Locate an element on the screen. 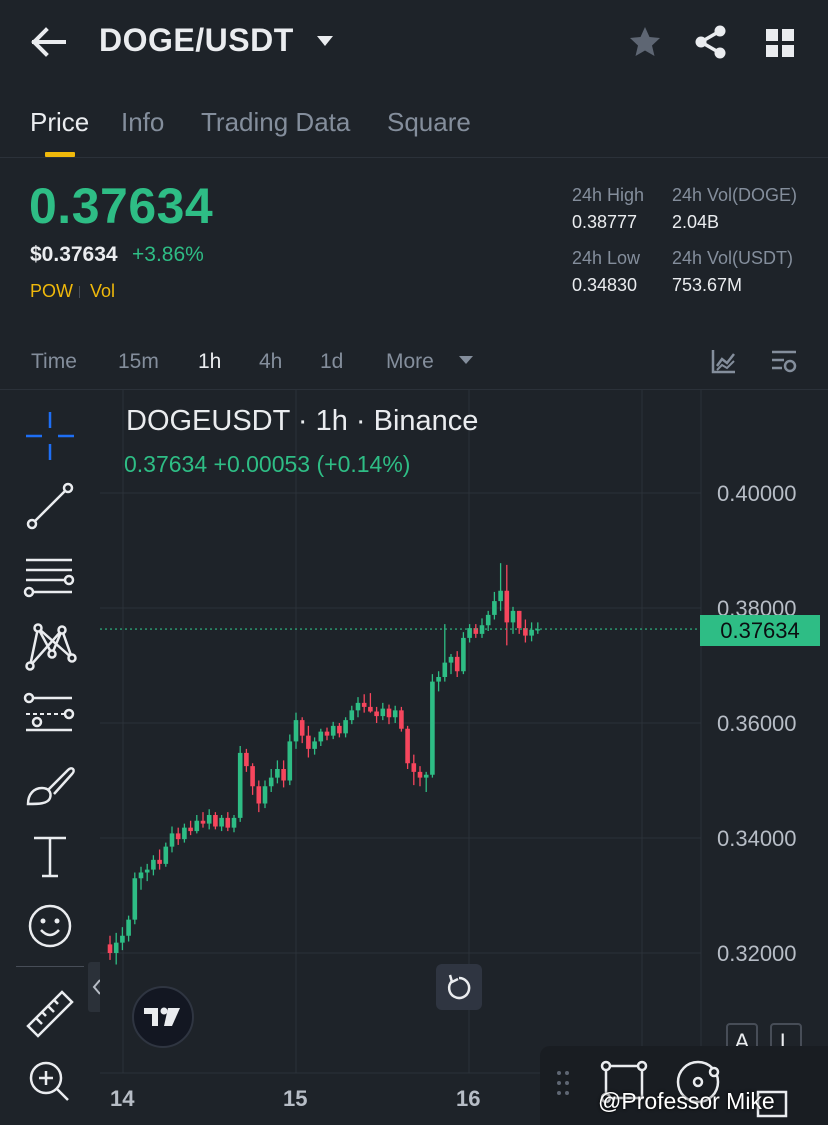  text-tool-icon is located at coordinates (50, 856).